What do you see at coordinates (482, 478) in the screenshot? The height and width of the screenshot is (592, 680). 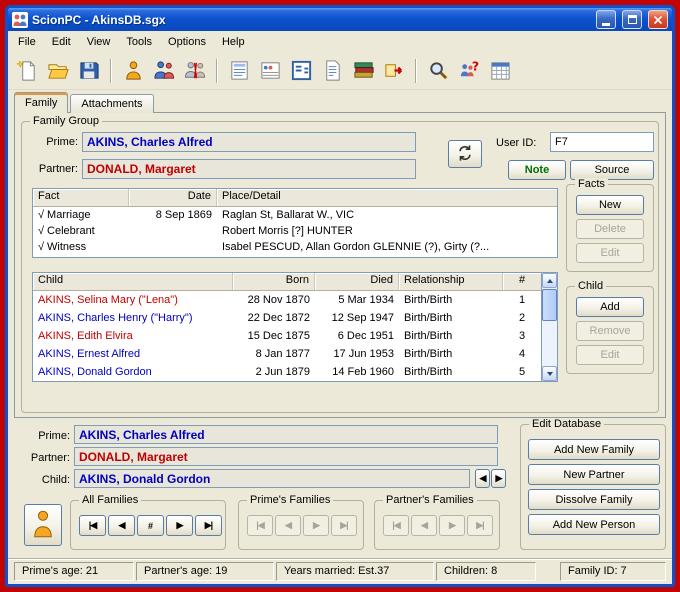 I see `child-prev-button: ◀` at bounding box center [482, 478].